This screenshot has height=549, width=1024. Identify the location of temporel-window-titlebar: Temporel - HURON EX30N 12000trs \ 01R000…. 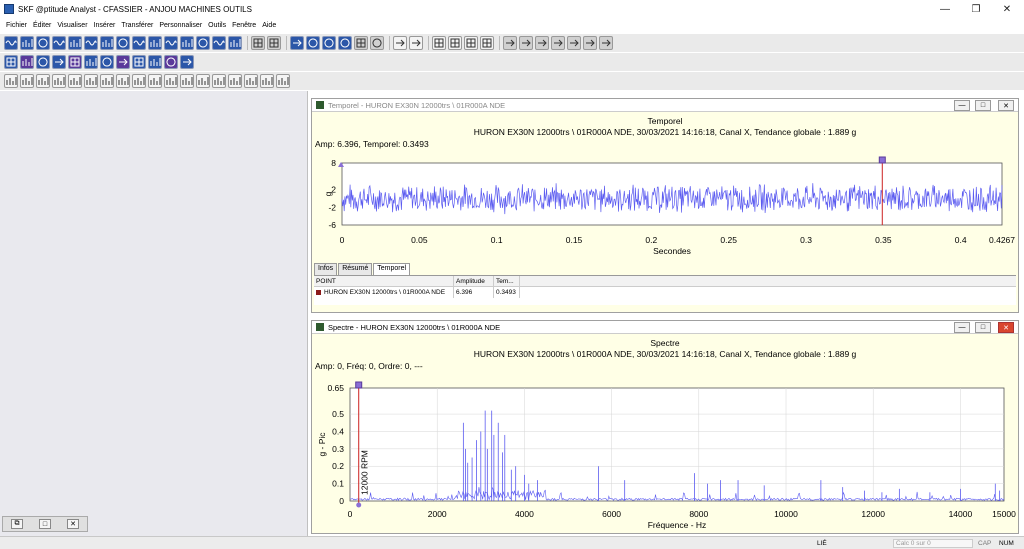
(665, 105).